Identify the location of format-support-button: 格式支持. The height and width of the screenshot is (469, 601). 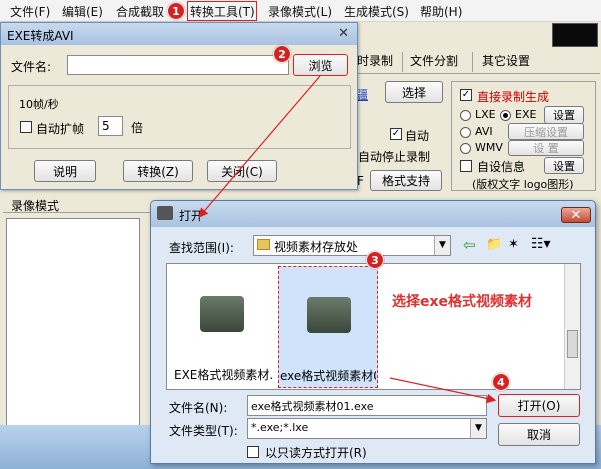
(406, 180).